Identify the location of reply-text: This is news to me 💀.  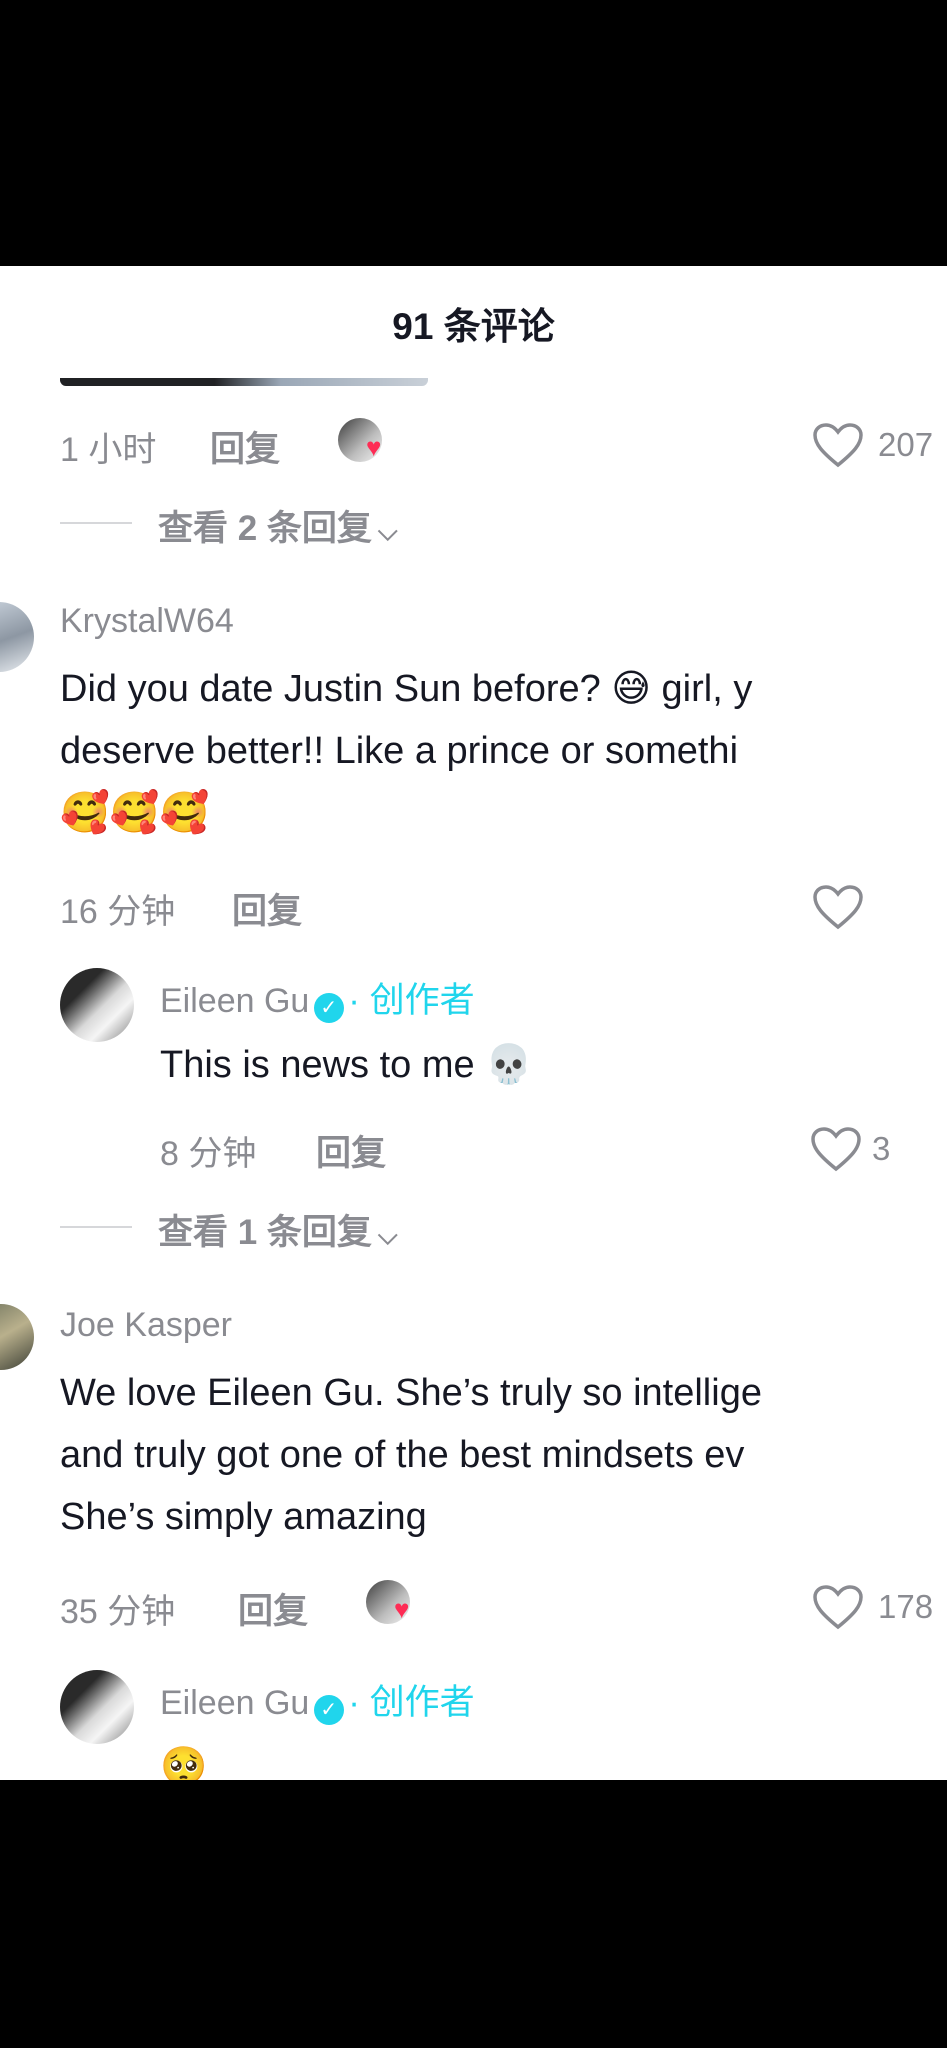
(346, 1065).